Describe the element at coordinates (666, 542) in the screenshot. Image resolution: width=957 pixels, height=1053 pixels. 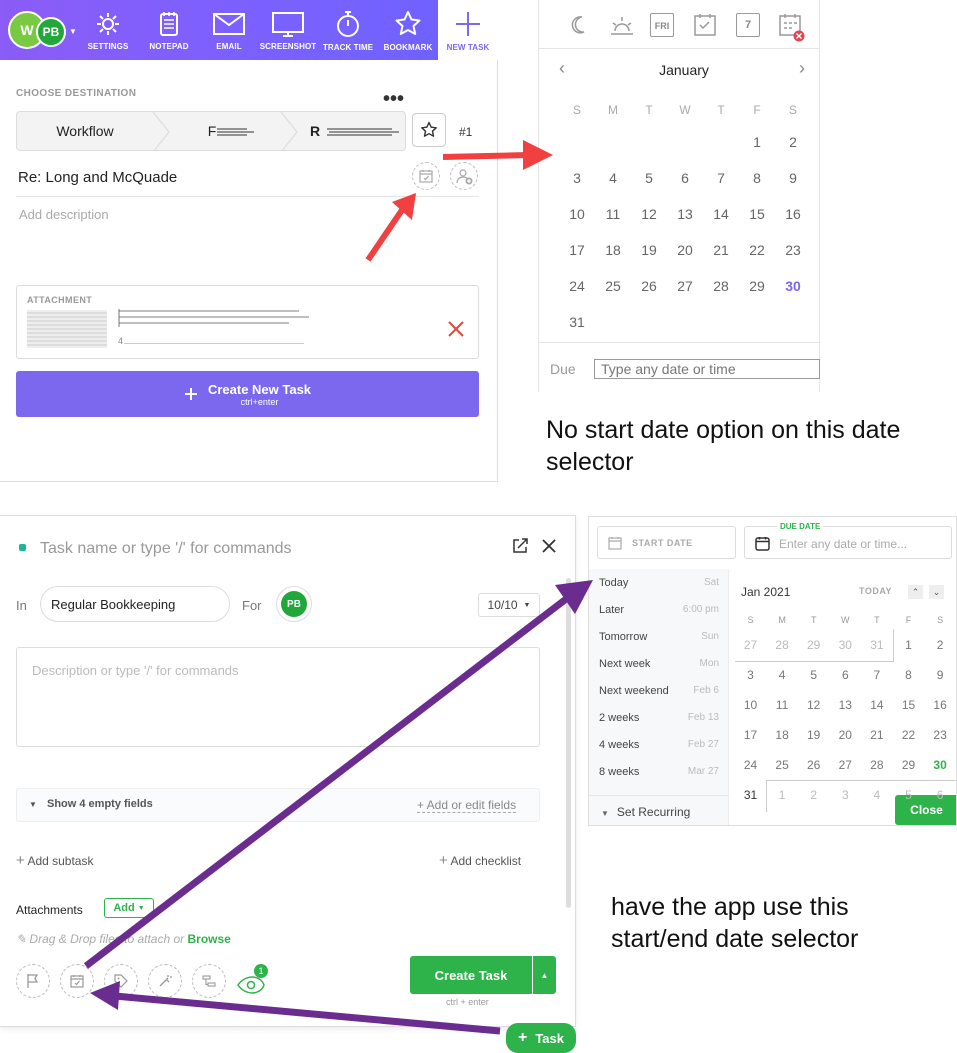
I see `start-date-input: START DATE` at that location.